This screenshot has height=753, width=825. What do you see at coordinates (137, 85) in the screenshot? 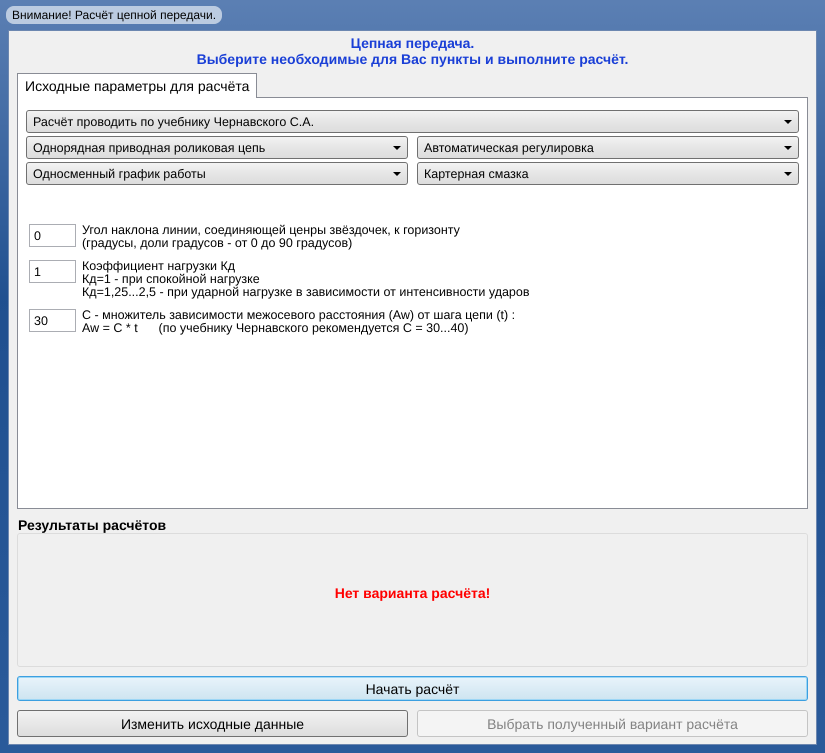
I see `tab: Исходные параметры для расчёта` at bounding box center [137, 85].